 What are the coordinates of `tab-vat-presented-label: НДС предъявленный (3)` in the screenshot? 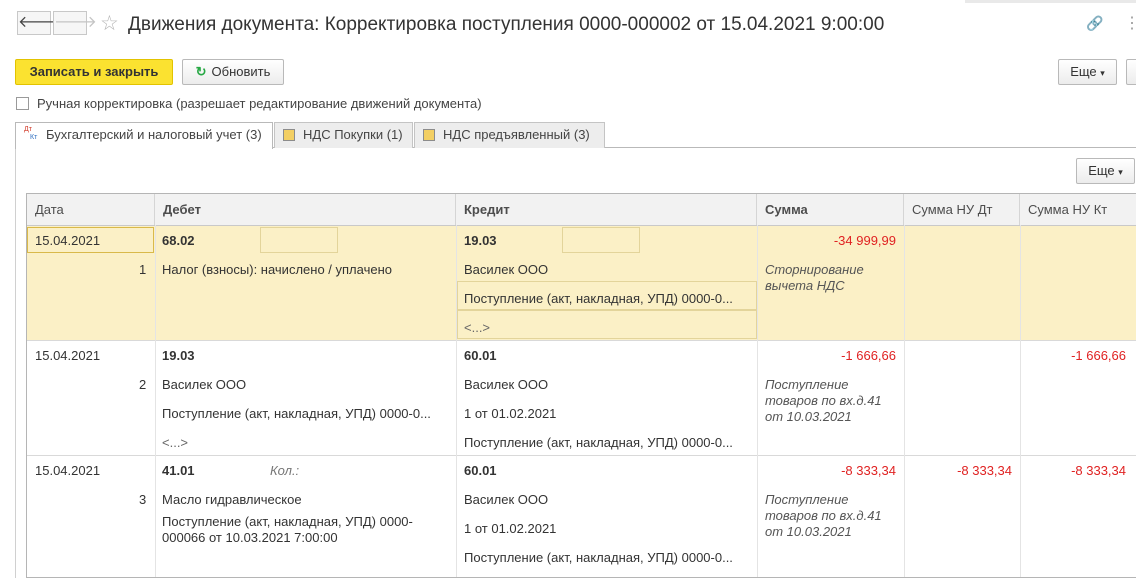 It's located at (516, 134).